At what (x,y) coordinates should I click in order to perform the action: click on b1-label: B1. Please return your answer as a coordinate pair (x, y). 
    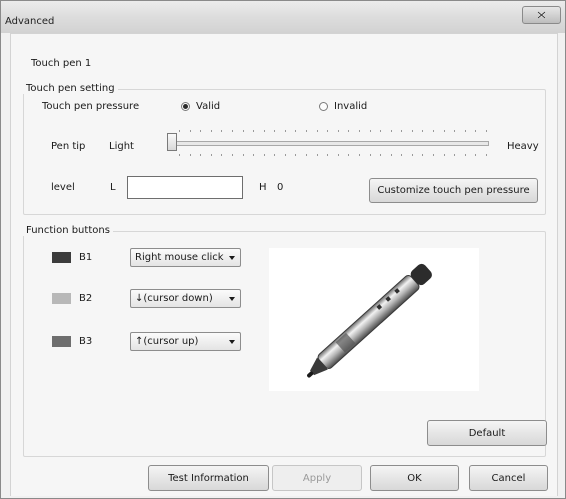
    Looking at the image, I should click on (86, 257).